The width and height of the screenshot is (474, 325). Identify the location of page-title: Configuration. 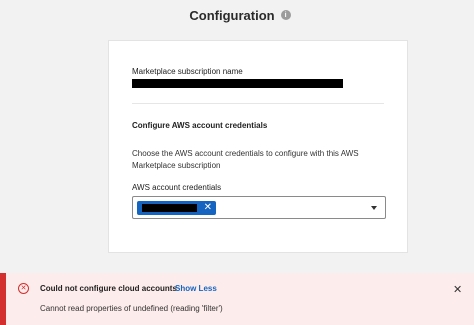
(232, 15).